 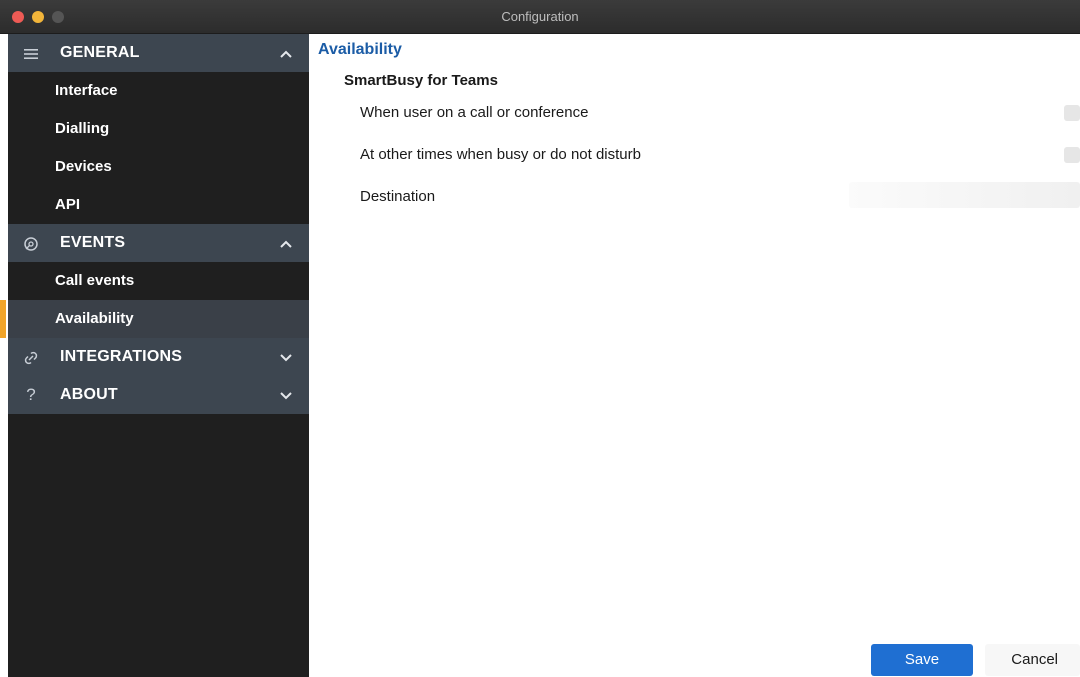 What do you see at coordinates (158, 53) in the screenshot?
I see `section-general: GENERAL` at bounding box center [158, 53].